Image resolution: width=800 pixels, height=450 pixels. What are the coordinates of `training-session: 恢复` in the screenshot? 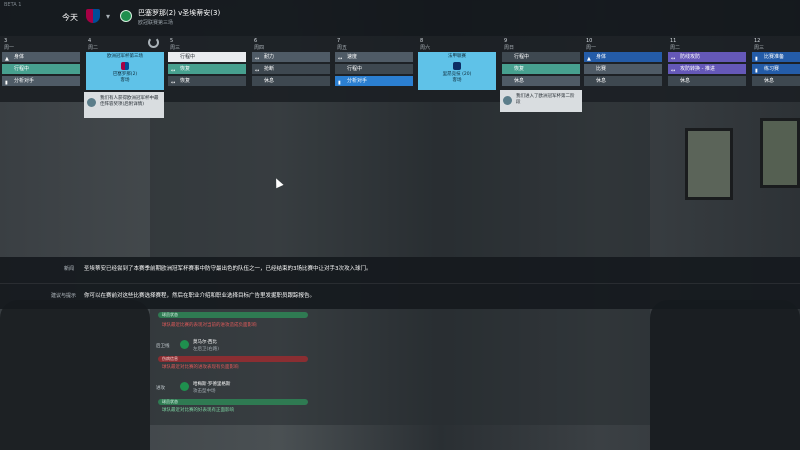 It's located at (541, 69).